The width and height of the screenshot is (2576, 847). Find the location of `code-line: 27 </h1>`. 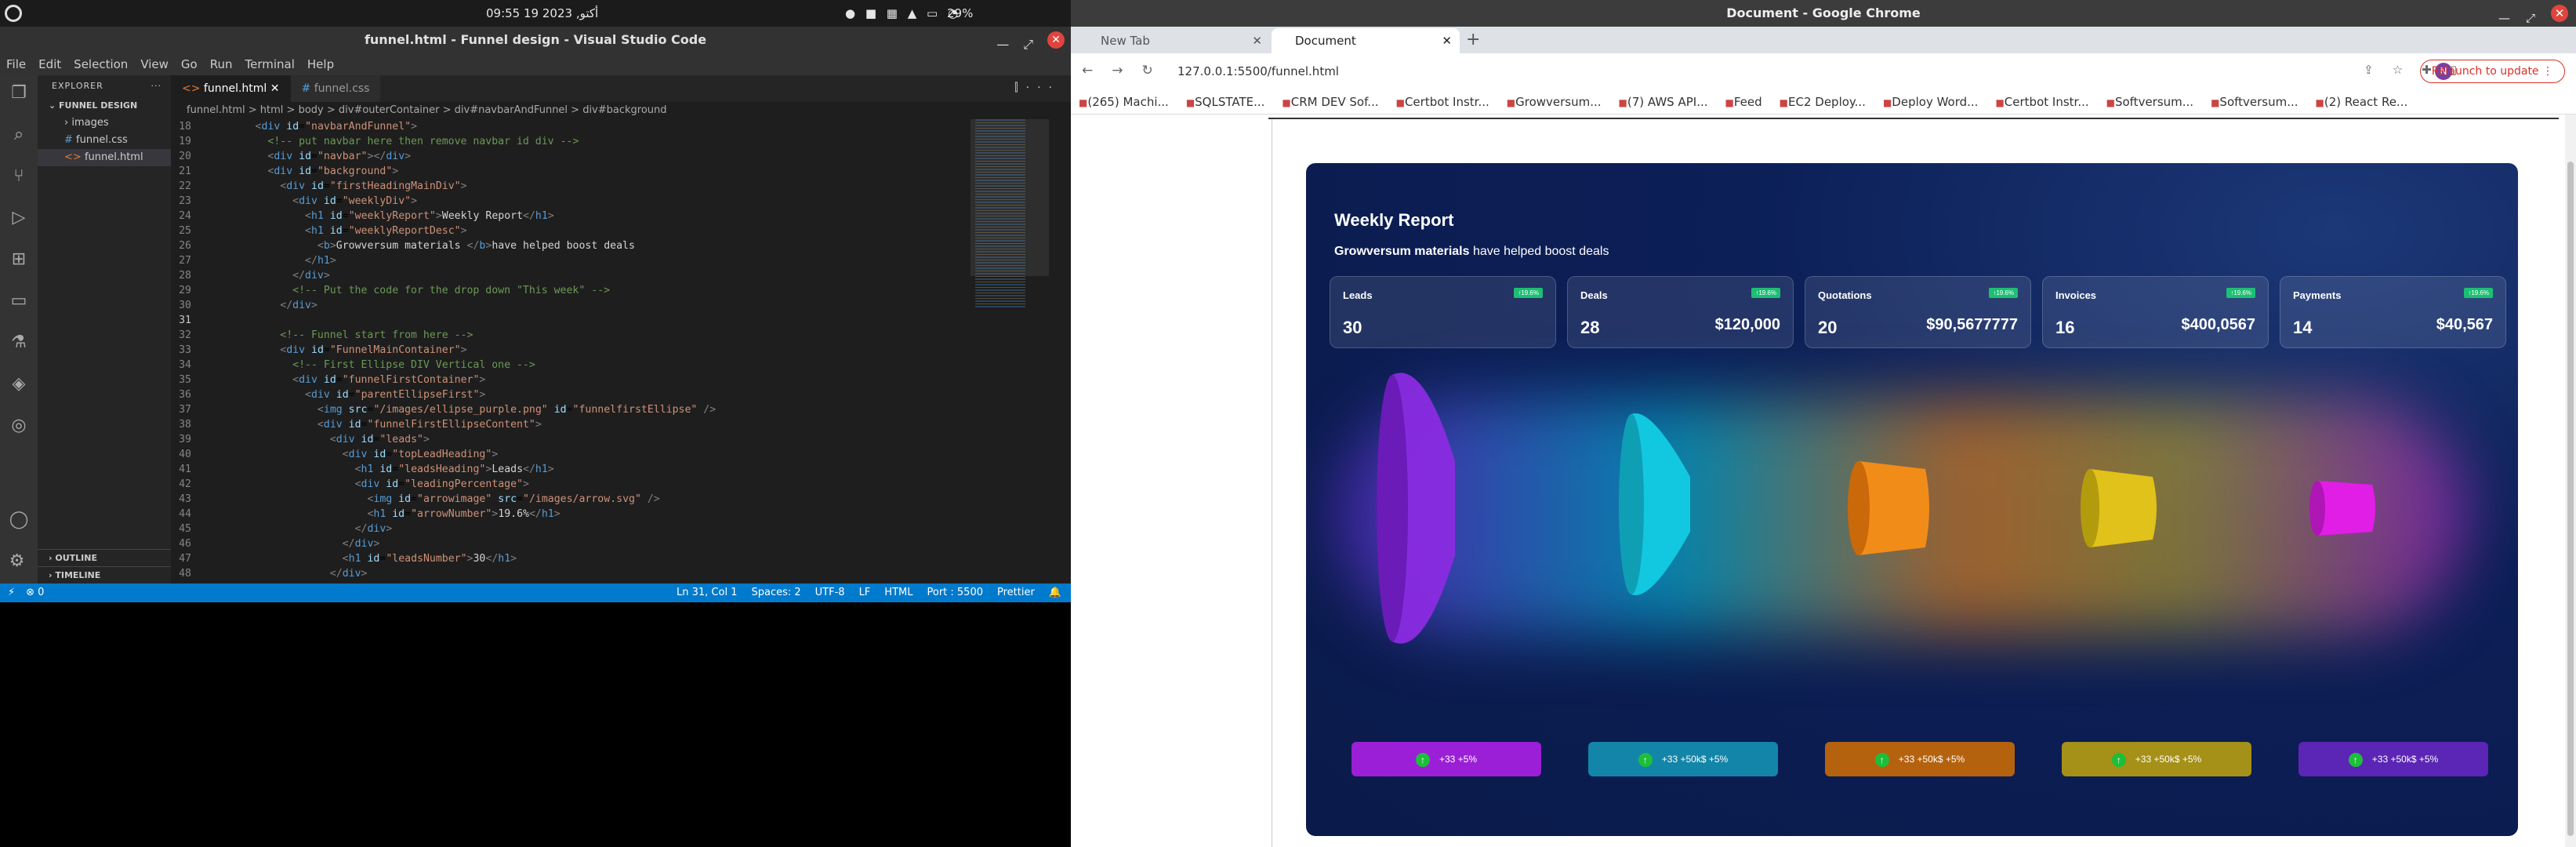

code-line: 27 </h1> is located at coordinates (621, 260).